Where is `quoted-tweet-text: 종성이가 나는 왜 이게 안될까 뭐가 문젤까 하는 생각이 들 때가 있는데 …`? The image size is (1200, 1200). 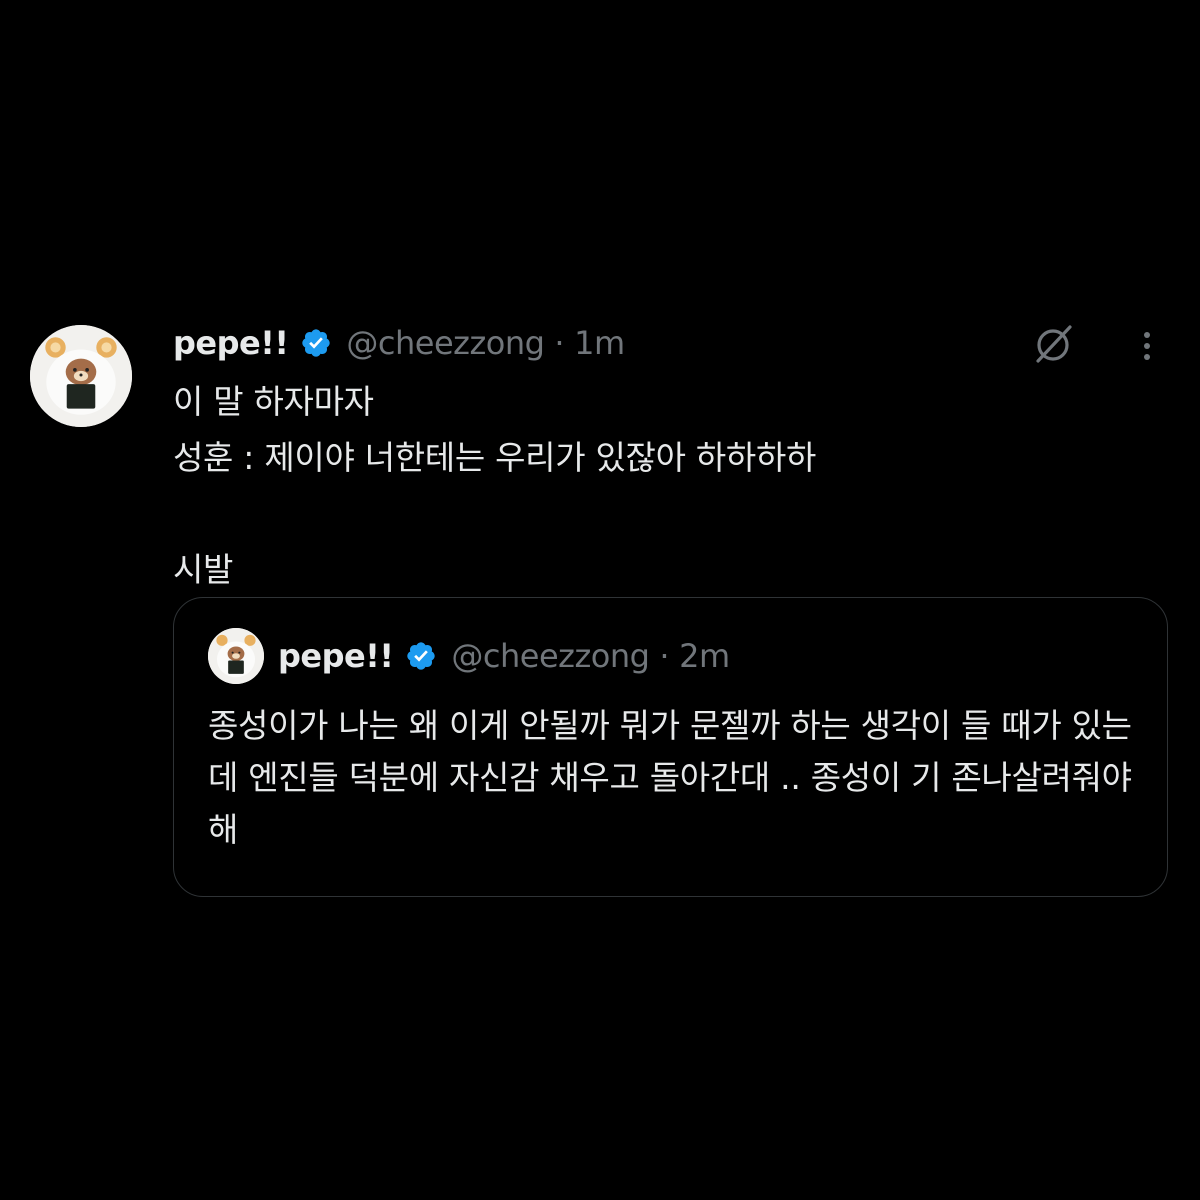 quoted-tweet-text: 종성이가 나는 왜 이게 안될까 뭐가 문젤까 하는 생각이 들 때가 있는데 … is located at coordinates (670, 777).